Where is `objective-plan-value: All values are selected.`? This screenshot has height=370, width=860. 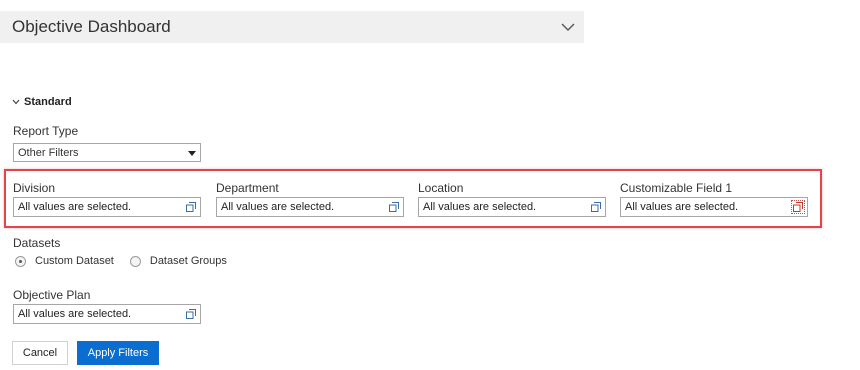 objective-plan-value: All values are selected. is located at coordinates (75, 314).